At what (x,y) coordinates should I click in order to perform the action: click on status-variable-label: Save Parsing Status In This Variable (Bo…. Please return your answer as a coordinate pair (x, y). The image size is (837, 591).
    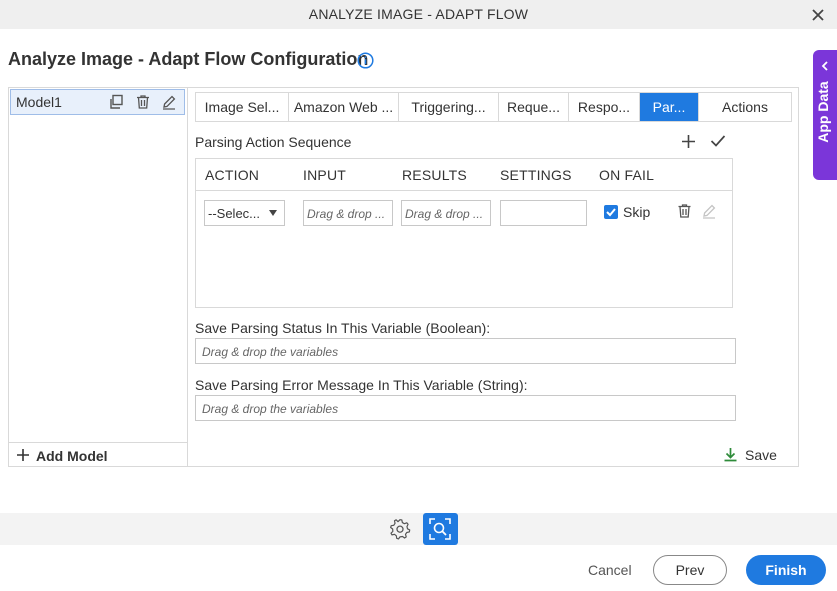
    Looking at the image, I should click on (343, 328).